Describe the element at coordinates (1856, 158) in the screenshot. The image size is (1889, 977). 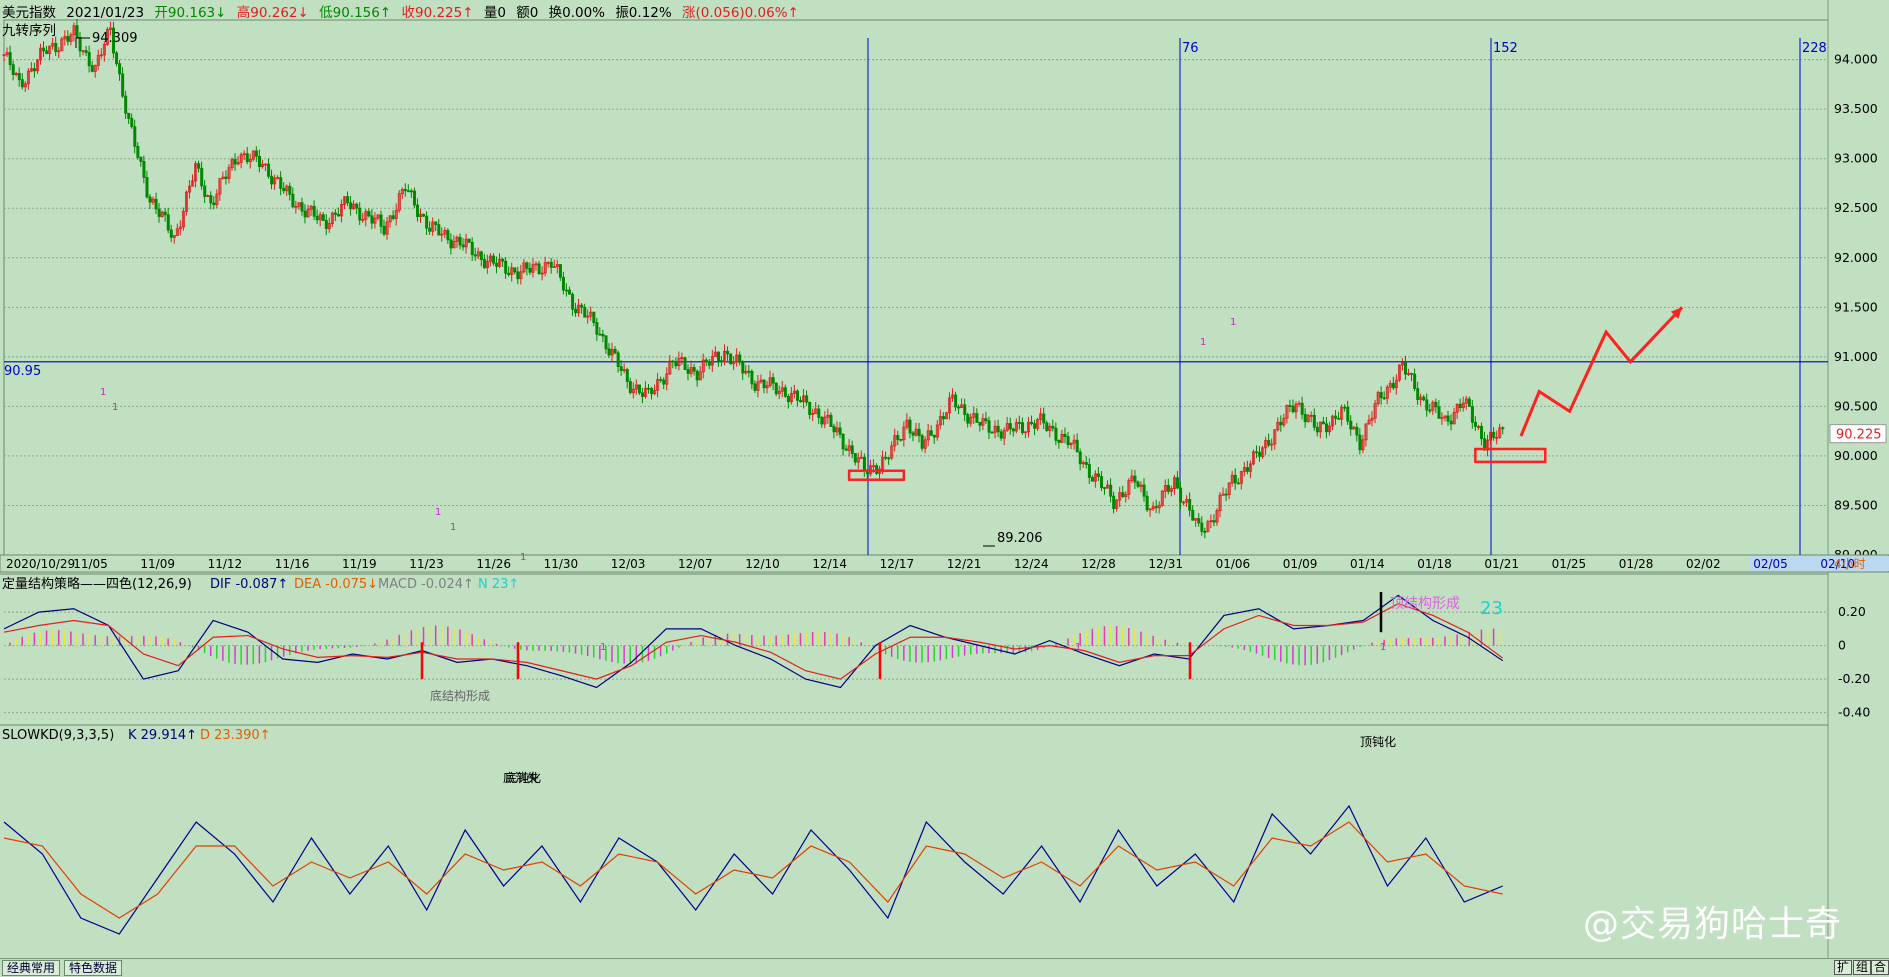
I see `price-tick-label: 93.000` at that location.